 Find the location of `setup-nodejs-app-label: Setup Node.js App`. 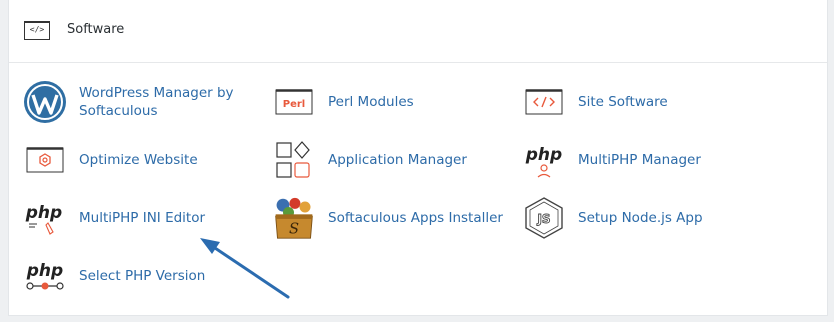

setup-nodejs-app-label: Setup Node.js App is located at coordinates (640, 218).